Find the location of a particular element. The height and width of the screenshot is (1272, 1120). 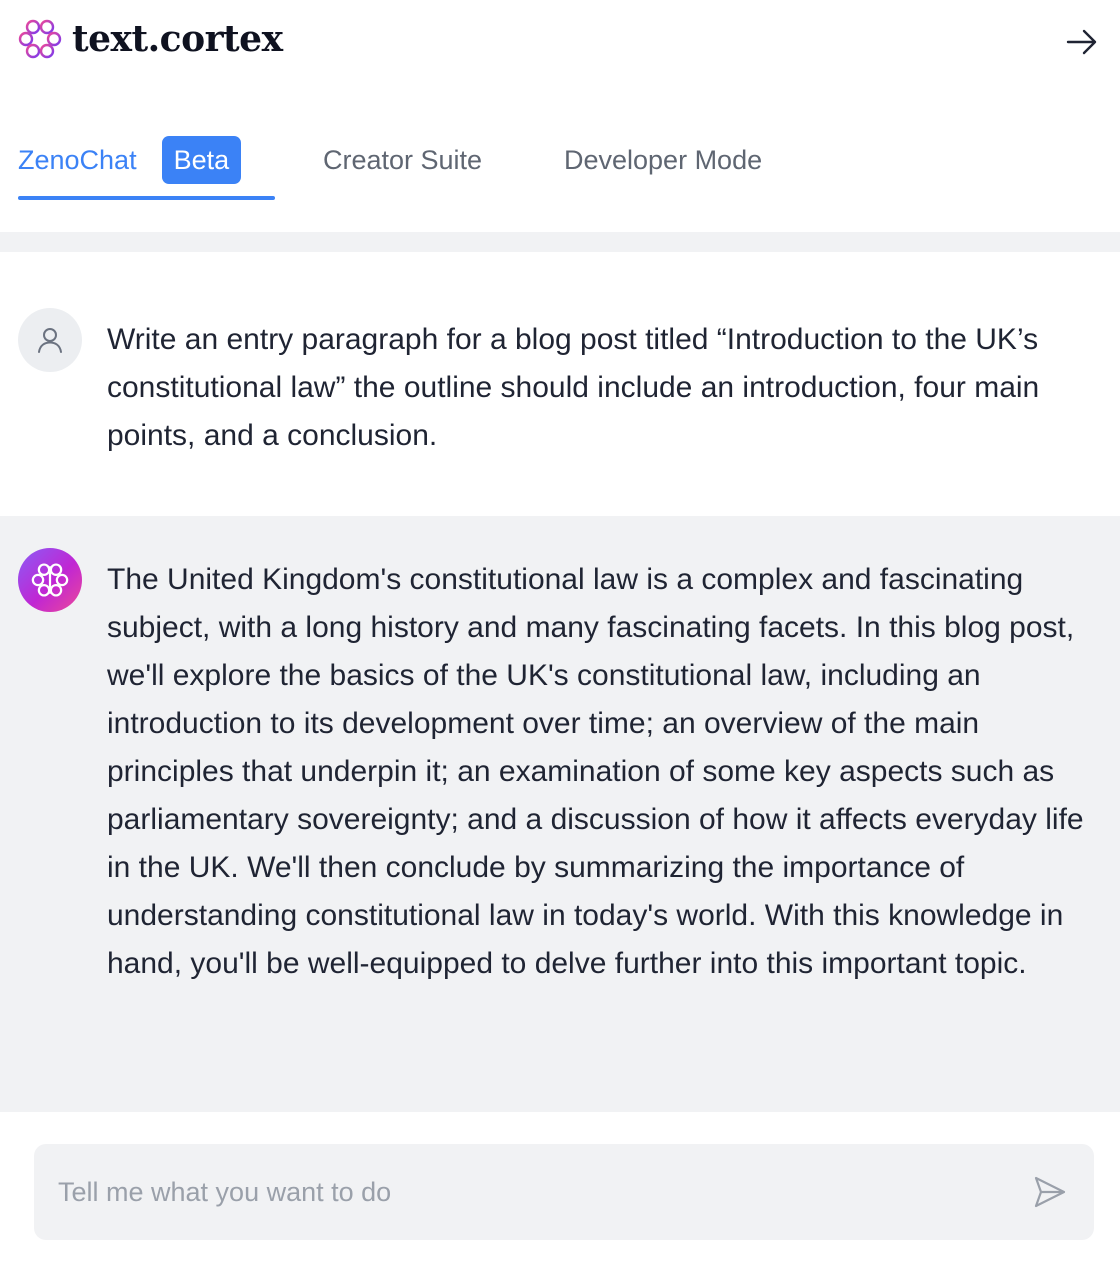

send-button is located at coordinates (1050, 1192).